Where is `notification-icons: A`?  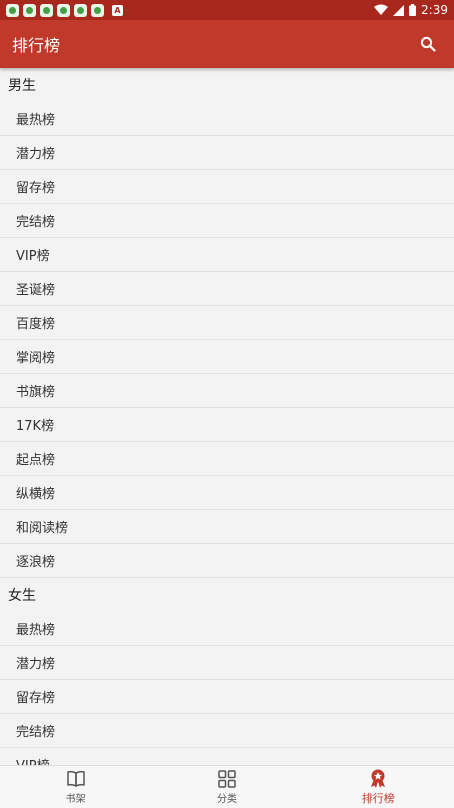 notification-icons: A is located at coordinates (64, 10).